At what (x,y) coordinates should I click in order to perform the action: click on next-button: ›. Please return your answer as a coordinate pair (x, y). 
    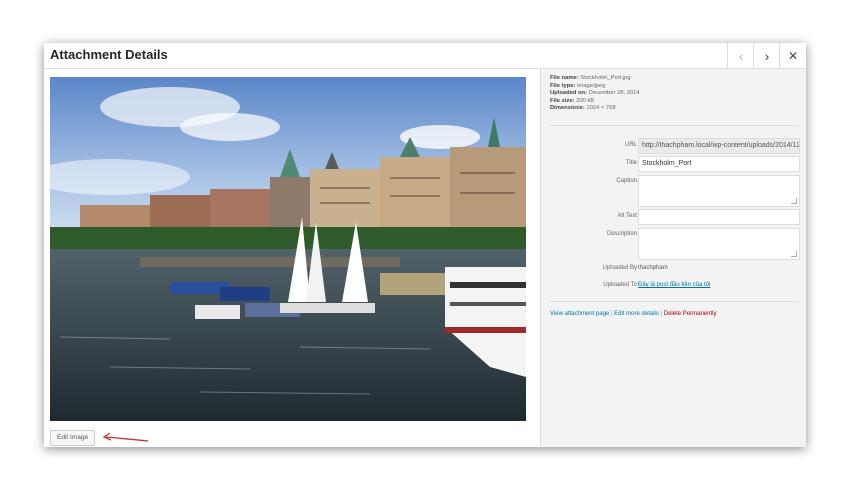
    Looking at the image, I should click on (766, 55).